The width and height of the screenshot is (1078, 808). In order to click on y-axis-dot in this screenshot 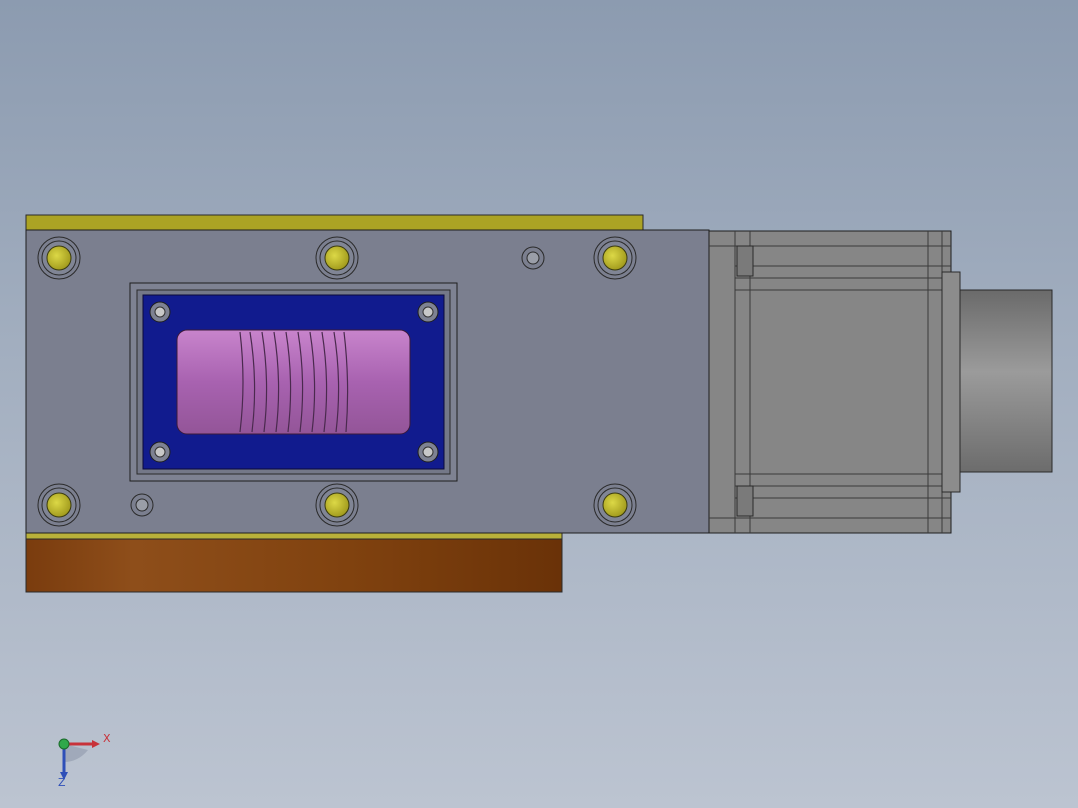, I will do `click(64, 744)`.